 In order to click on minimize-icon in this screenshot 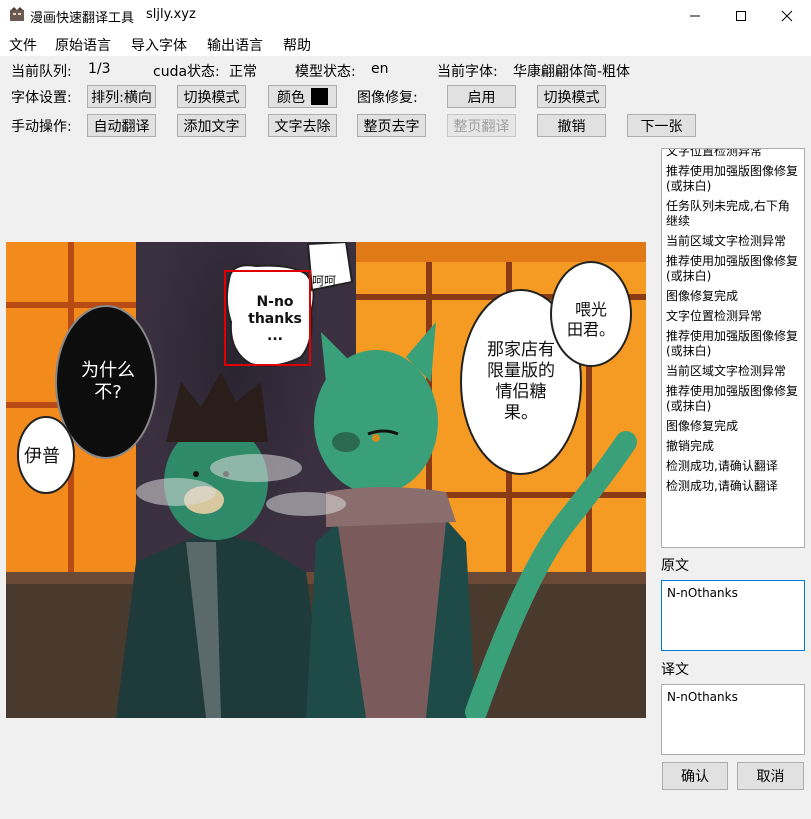, I will do `click(695, 16)`.